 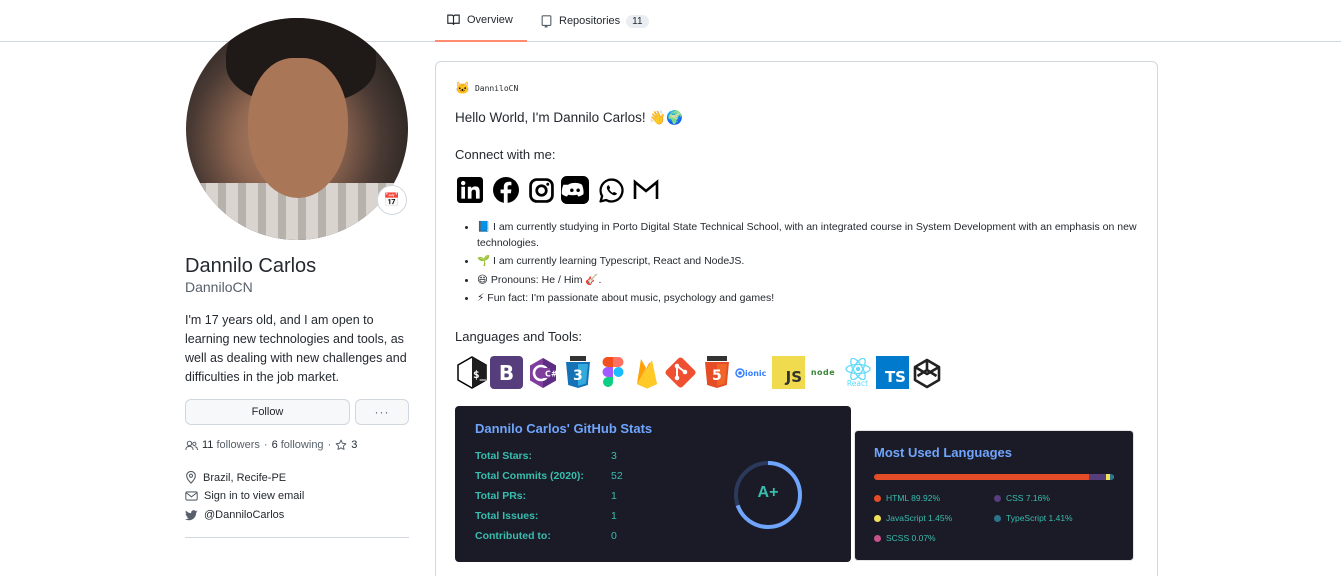 What do you see at coordinates (877, 498) in the screenshot?
I see `html-dot` at bounding box center [877, 498].